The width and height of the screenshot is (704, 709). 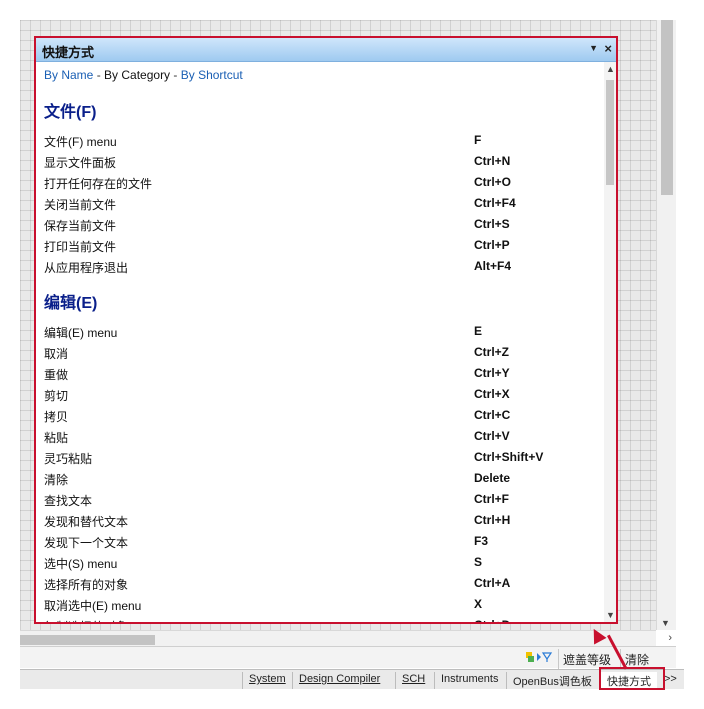 I want to click on shortcut-row: 发现下一个文本 F3, so click(x=324, y=541).